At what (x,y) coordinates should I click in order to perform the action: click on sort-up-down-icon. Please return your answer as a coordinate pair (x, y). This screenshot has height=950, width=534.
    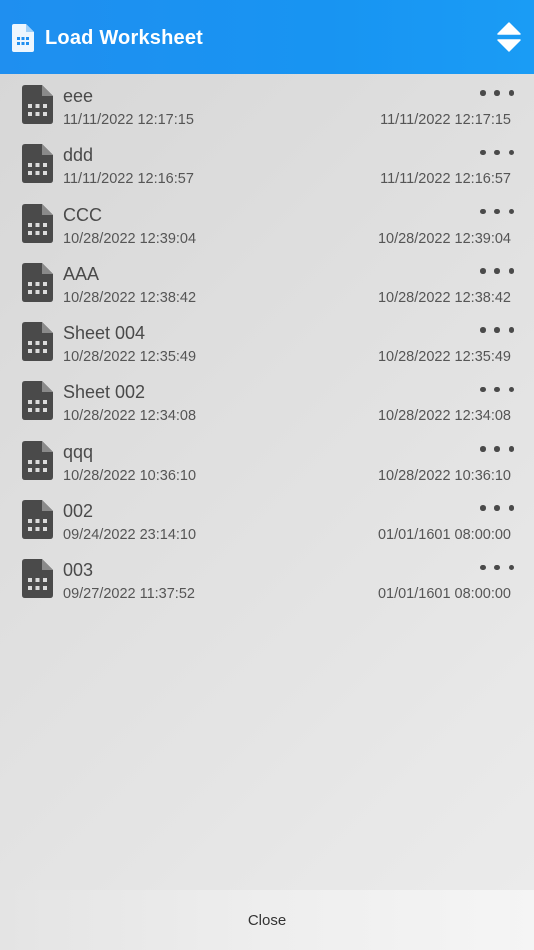
    Looking at the image, I should click on (509, 37).